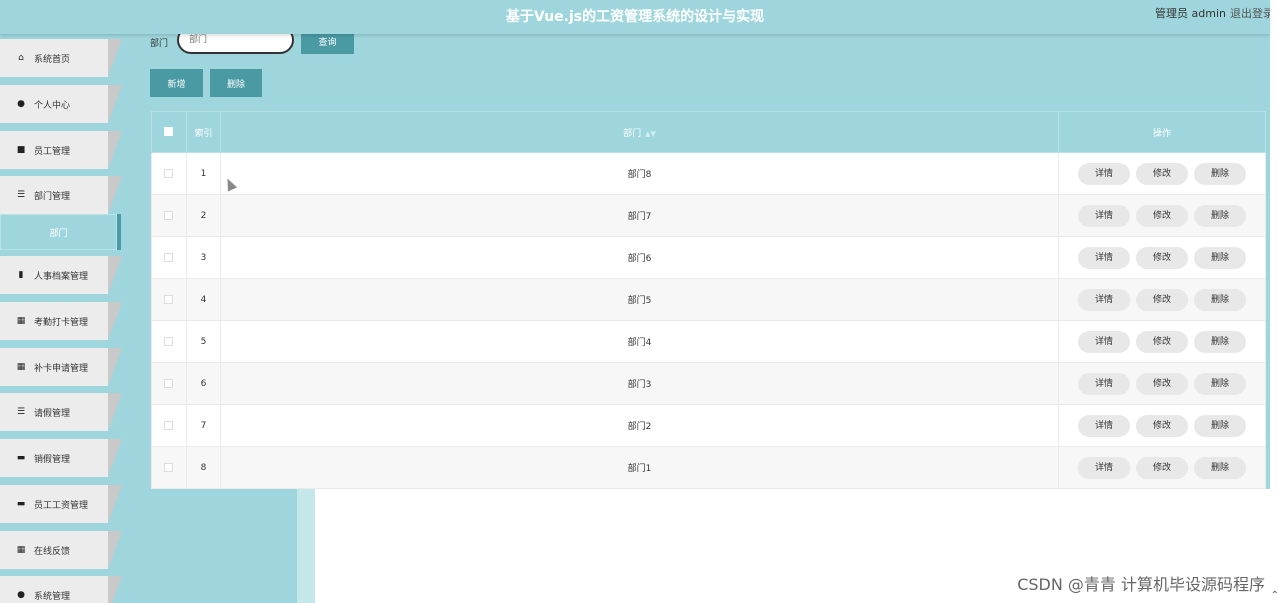 The image size is (1279, 603). Describe the element at coordinates (708, 215) in the screenshot. I see `table-row: 2 部门7 详情 修改 删除` at that location.